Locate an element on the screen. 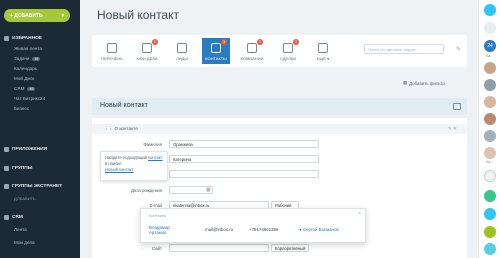 The width and height of the screenshot is (500, 258). tab-label: КОНТАКТЫ is located at coordinates (216, 58).